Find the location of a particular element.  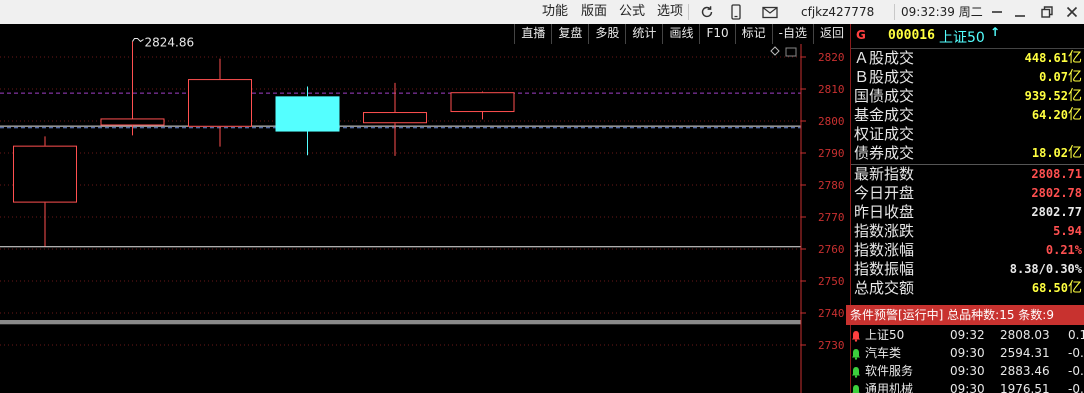

stat-row: Ａ股成交 448.61亿 is located at coordinates (967, 58).